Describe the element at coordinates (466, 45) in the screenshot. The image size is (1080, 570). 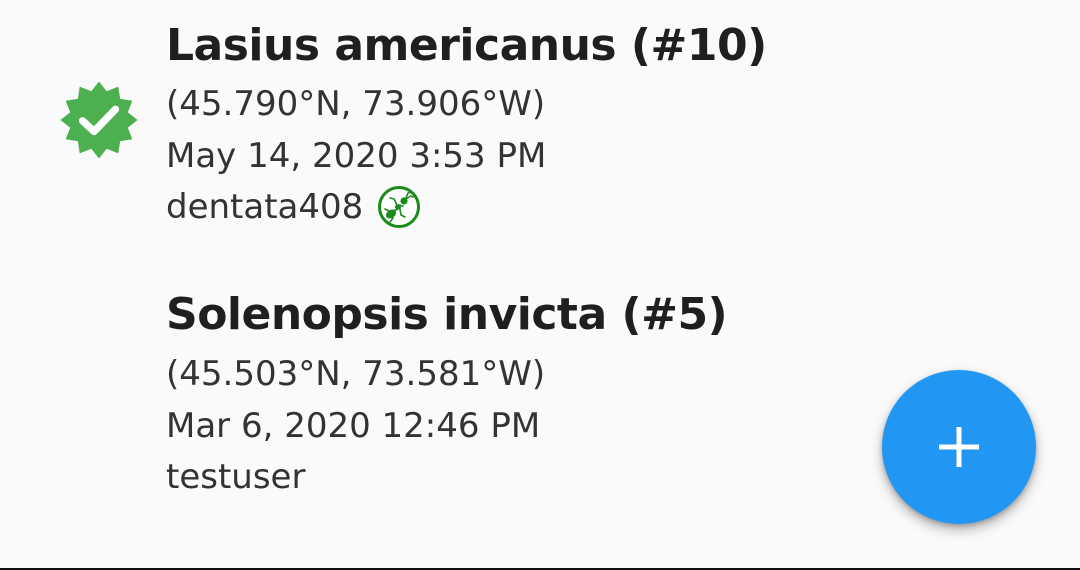
I see `species-title: Lasius americanus (#10)` at that location.